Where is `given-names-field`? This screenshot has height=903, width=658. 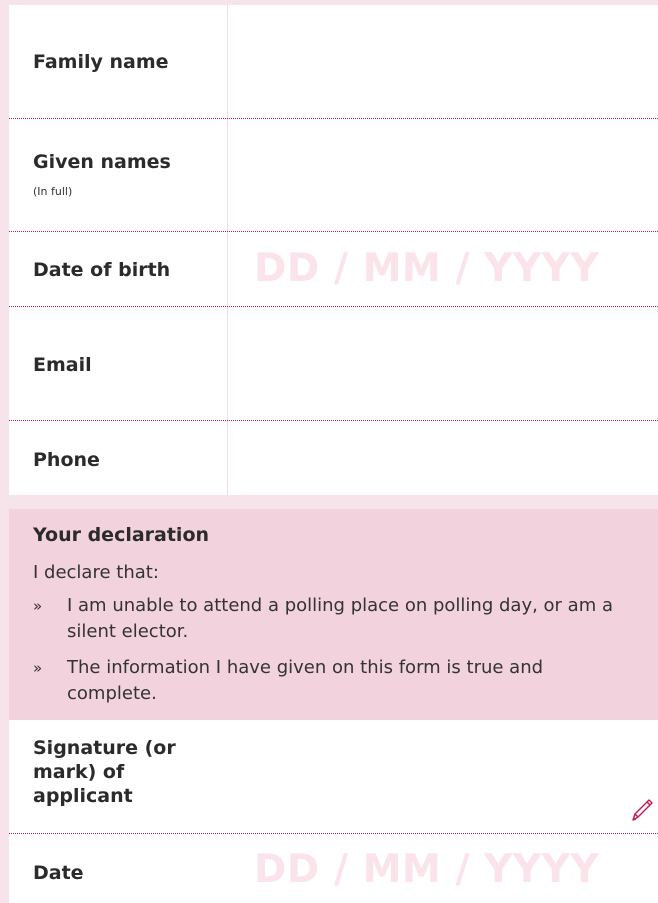
given-names-field is located at coordinates (443, 175).